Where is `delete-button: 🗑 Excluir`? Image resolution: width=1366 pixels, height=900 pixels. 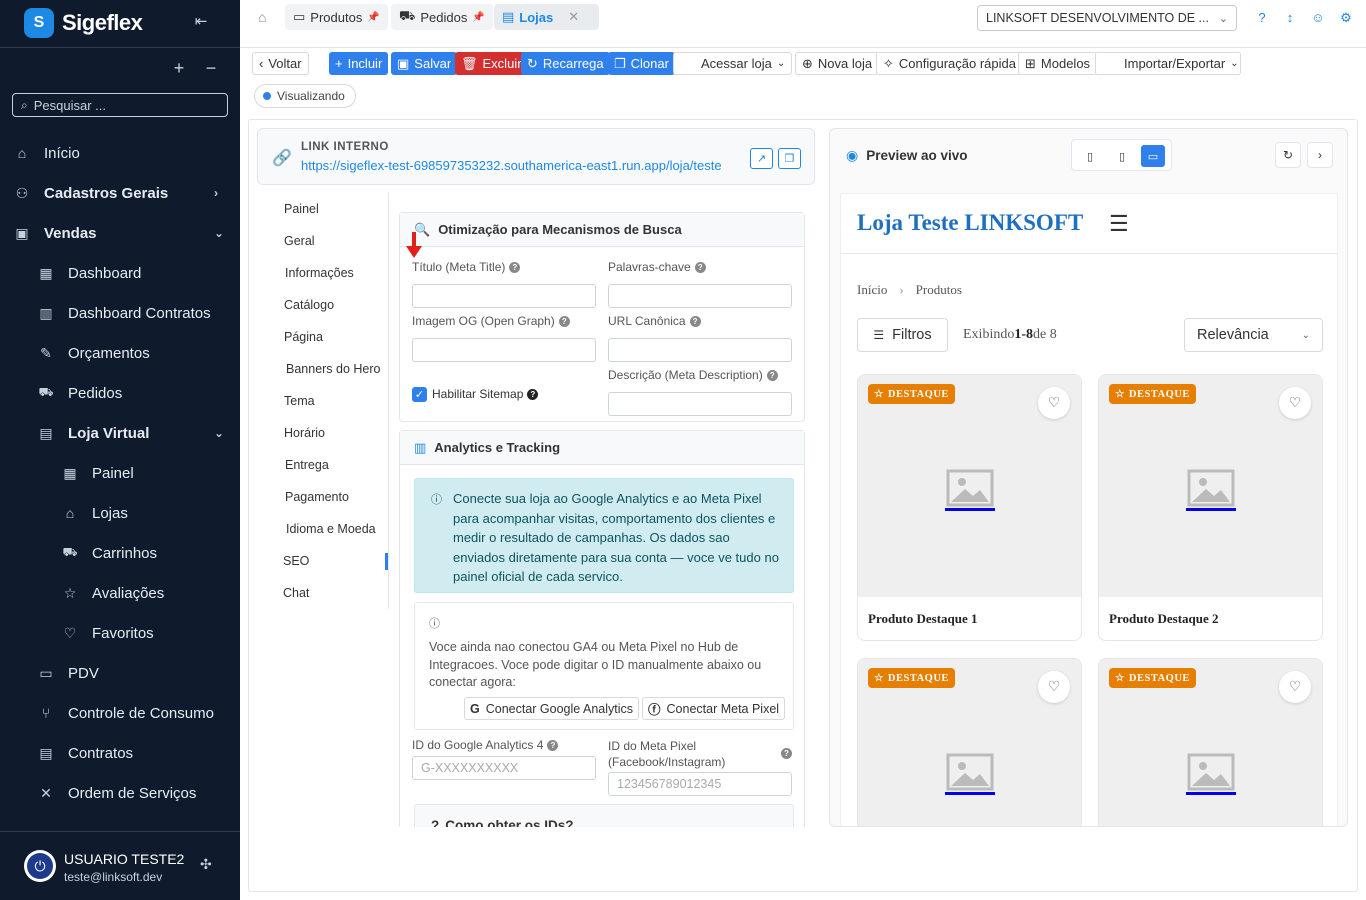 delete-button: 🗑 Excluir is located at coordinates (491, 63).